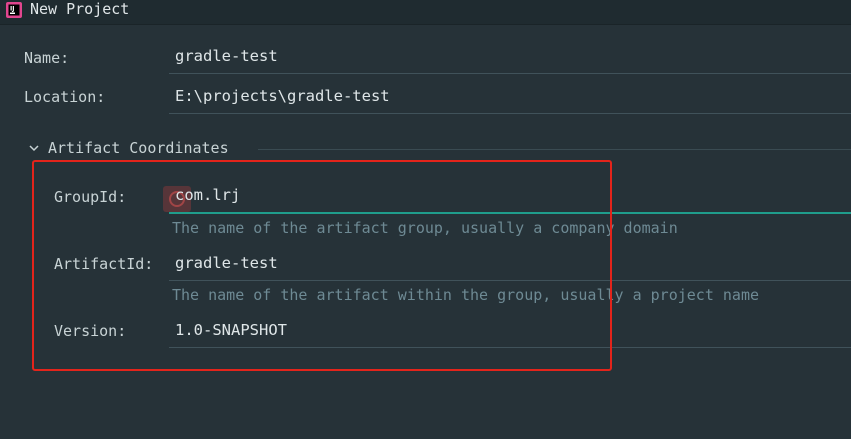  Describe the element at coordinates (90, 197) in the screenshot. I see `group-id-label: GroupId:` at that location.